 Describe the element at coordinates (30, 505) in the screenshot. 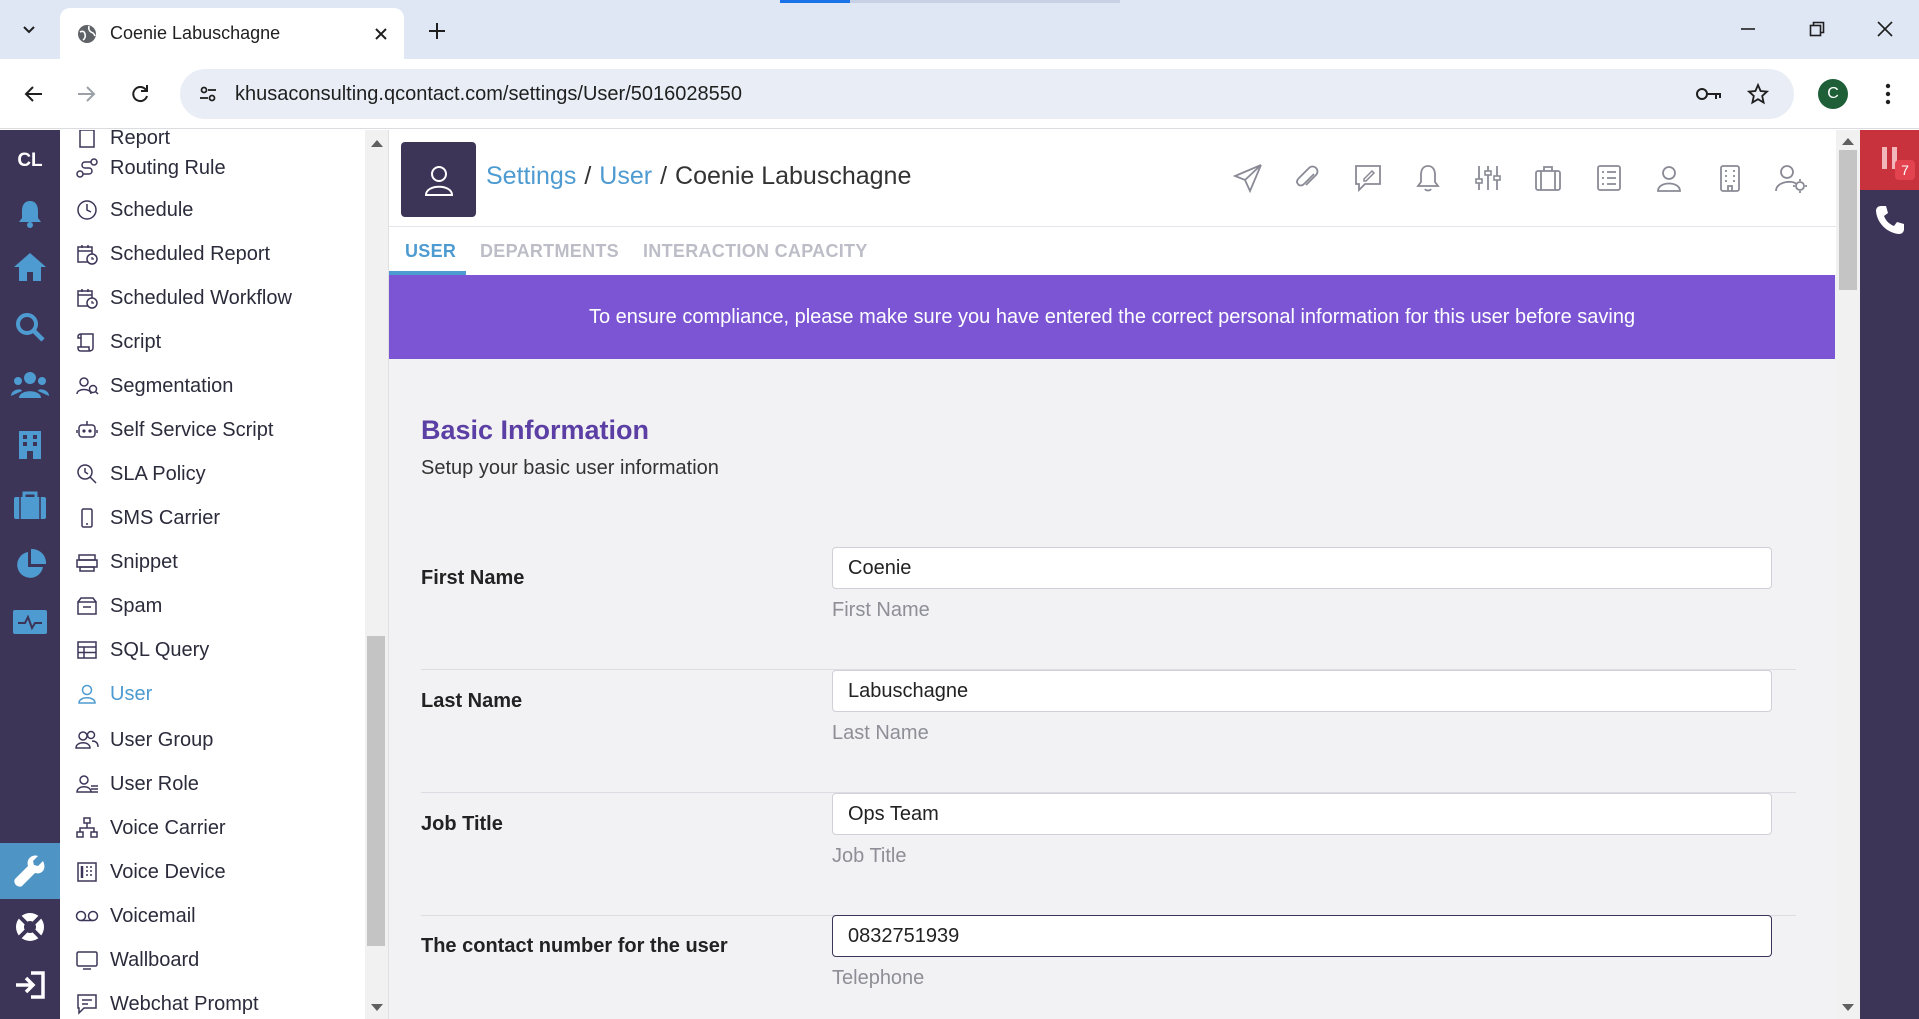

I see `briefcase-icon` at that location.